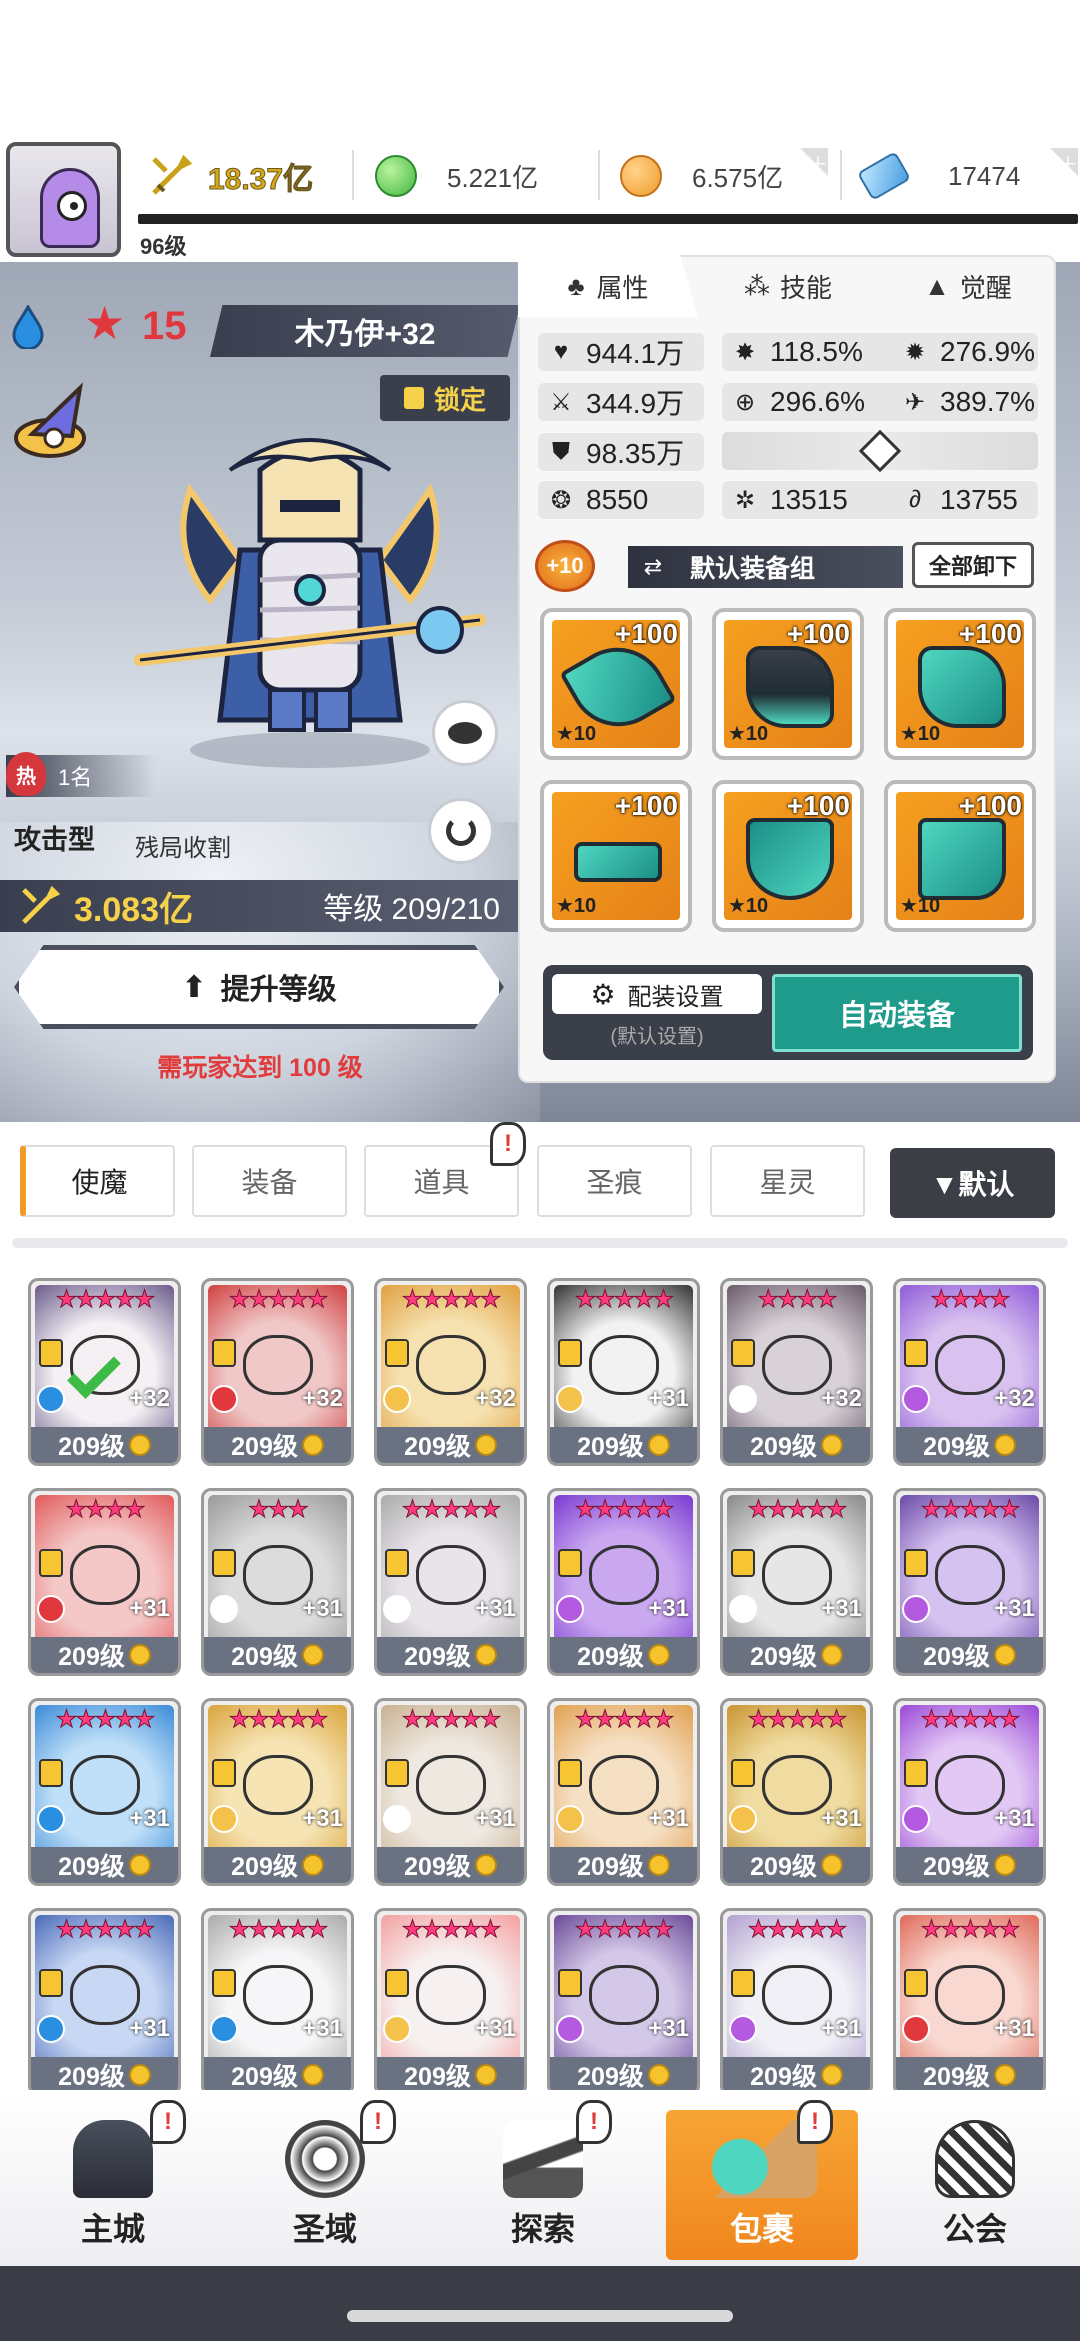 The image size is (1080, 2341). I want to click on gem-resource: 17474, so click(938, 176).